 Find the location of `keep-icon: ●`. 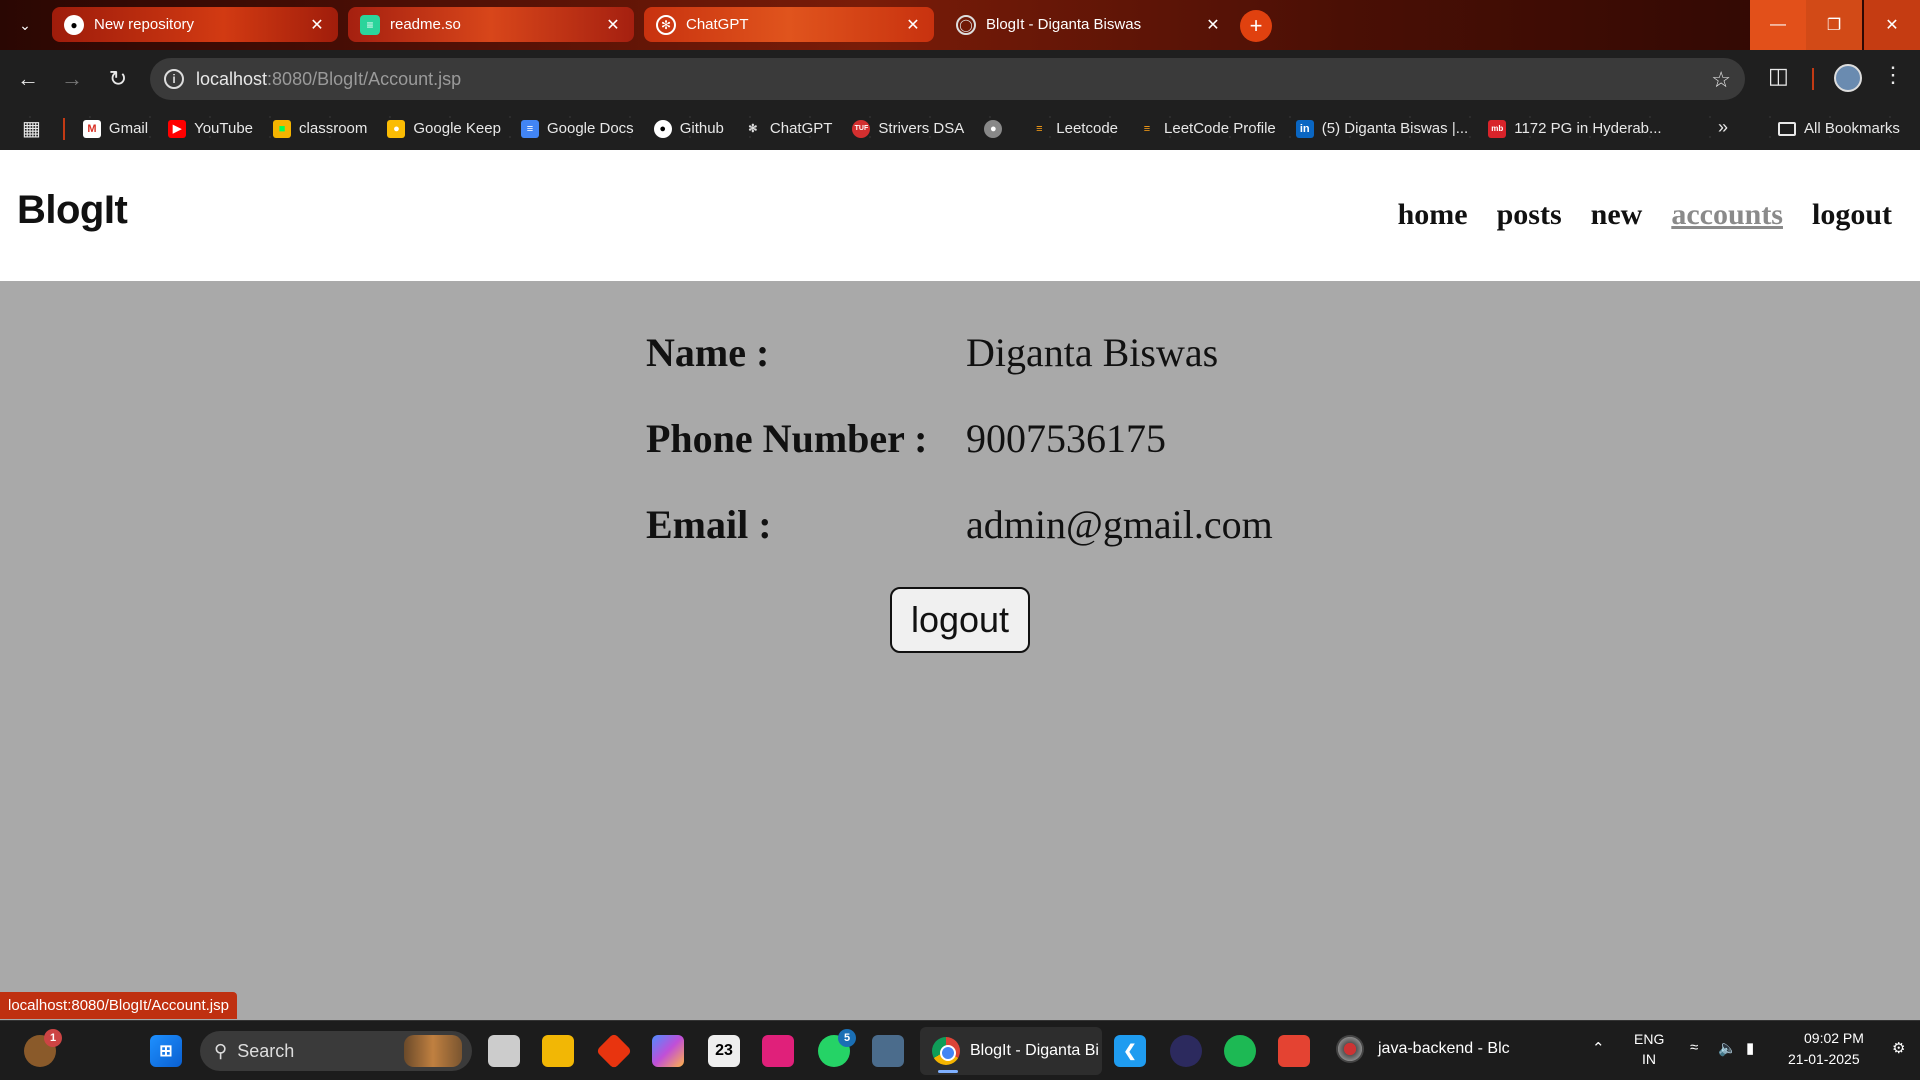

keep-icon: ● is located at coordinates (396, 128).